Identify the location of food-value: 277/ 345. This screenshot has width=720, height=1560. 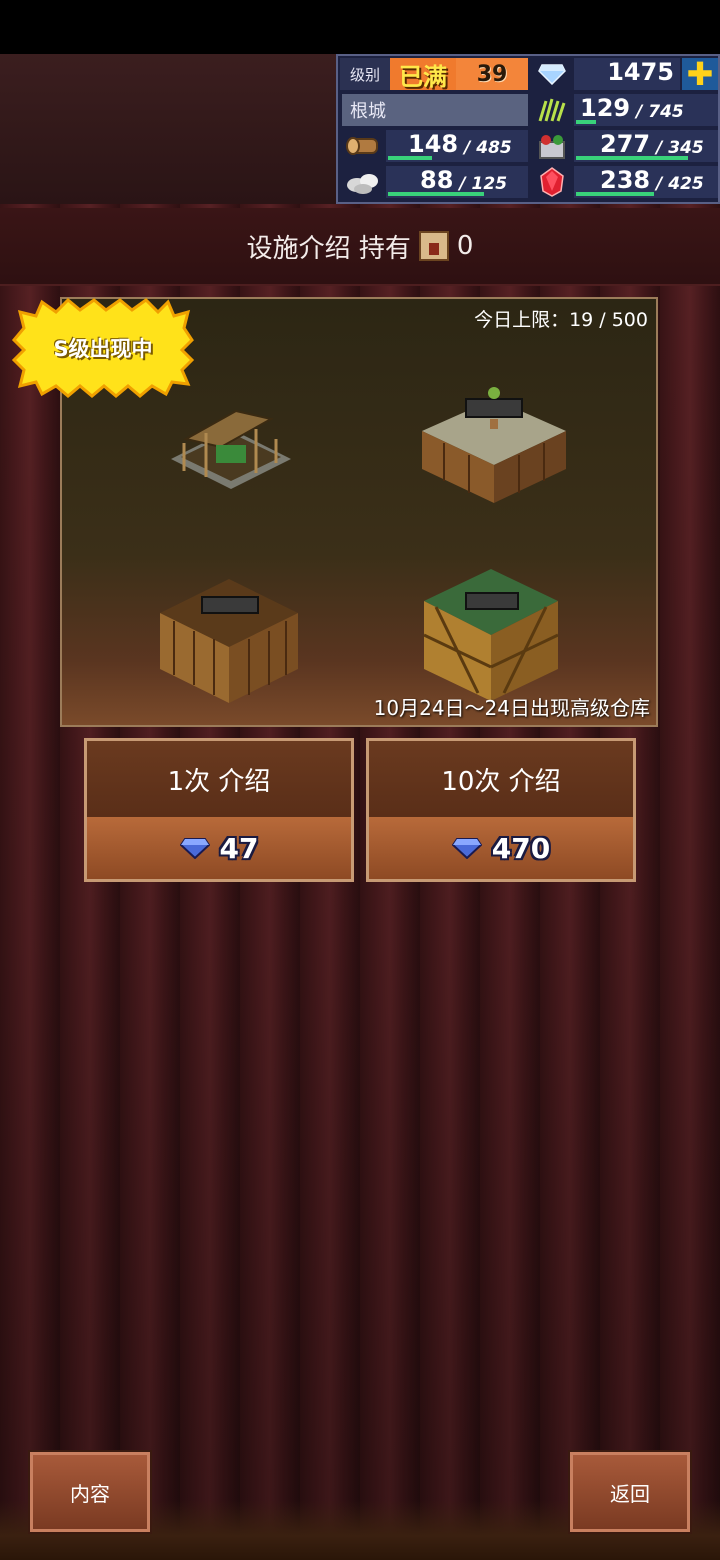
(646, 146).